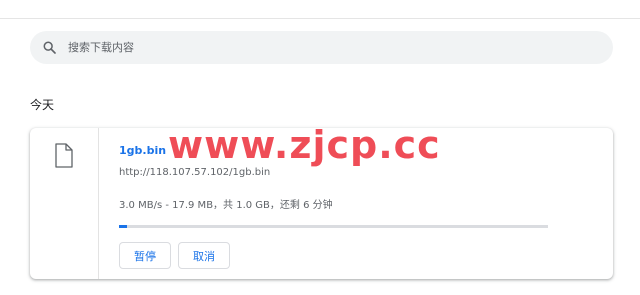 The height and width of the screenshot is (295, 640). I want to click on progress-bar, so click(333, 226).